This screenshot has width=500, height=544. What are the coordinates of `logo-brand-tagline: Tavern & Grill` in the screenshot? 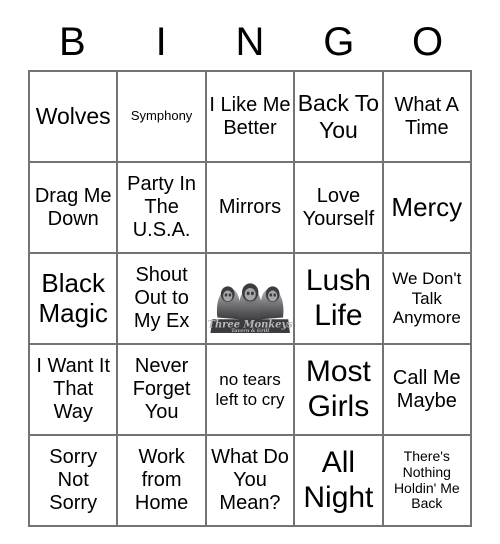 It's located at (250, 331).